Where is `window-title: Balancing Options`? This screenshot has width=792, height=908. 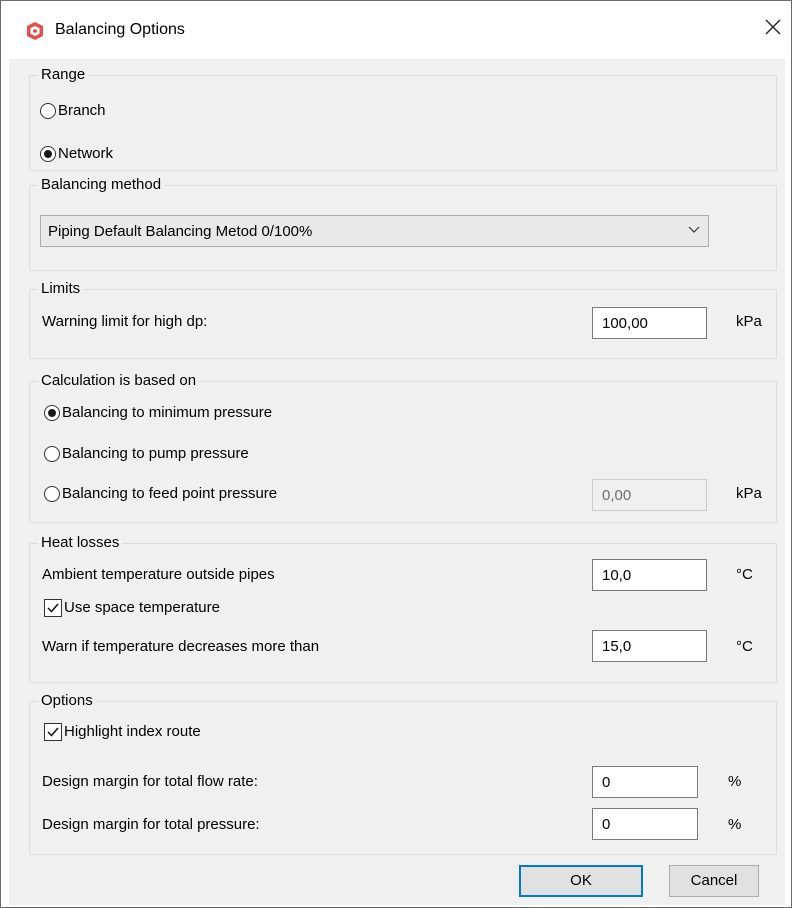
window-title: Balancing Options is located at coordinates (120, 29).